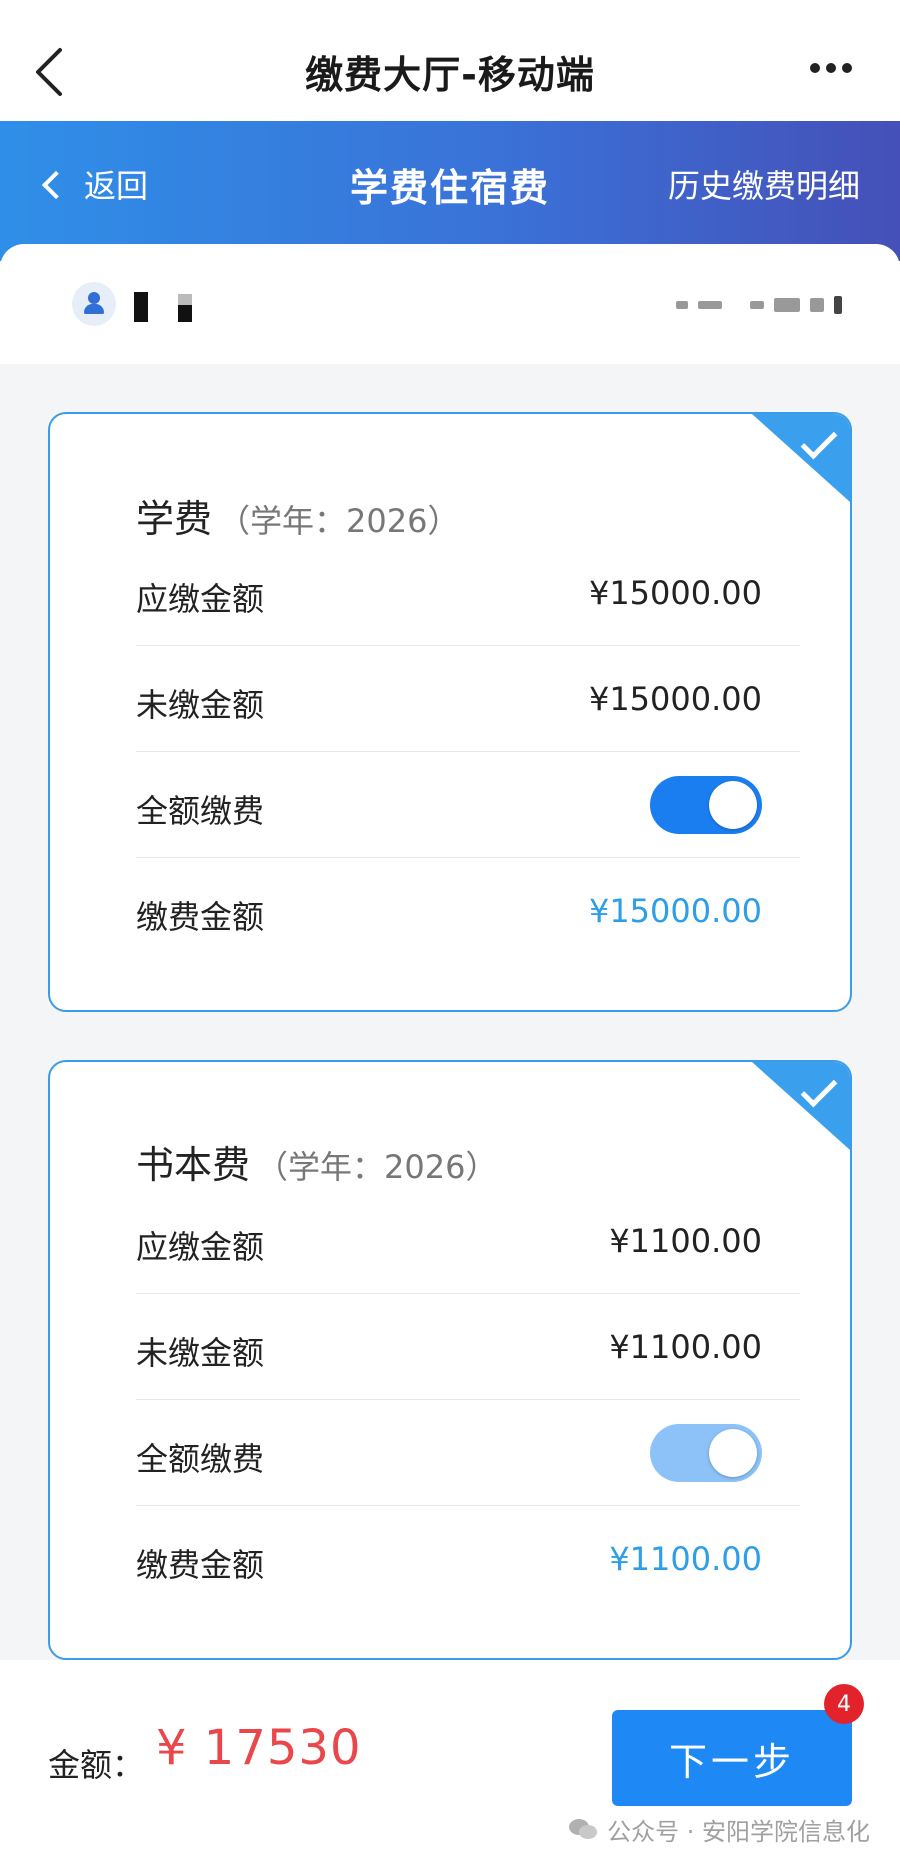 The height and width of the screenshot is (1854, 900). Describe the element at coordinates (468, 911) in the screenshot. I see `payment-amount-row: 缴费金额 ¥15000.00` at that location.